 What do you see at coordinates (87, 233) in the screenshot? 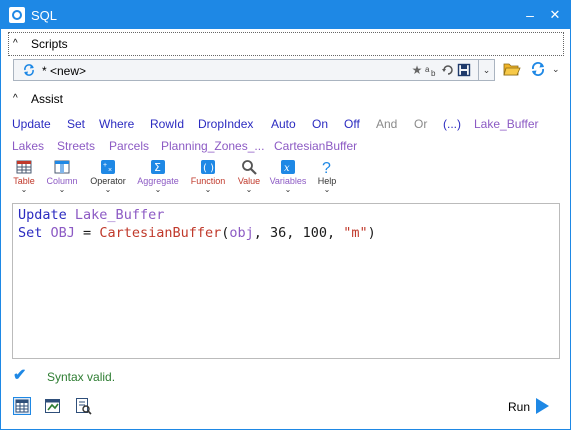
I see `sql-operator: =` at bounding box center [87, 233].